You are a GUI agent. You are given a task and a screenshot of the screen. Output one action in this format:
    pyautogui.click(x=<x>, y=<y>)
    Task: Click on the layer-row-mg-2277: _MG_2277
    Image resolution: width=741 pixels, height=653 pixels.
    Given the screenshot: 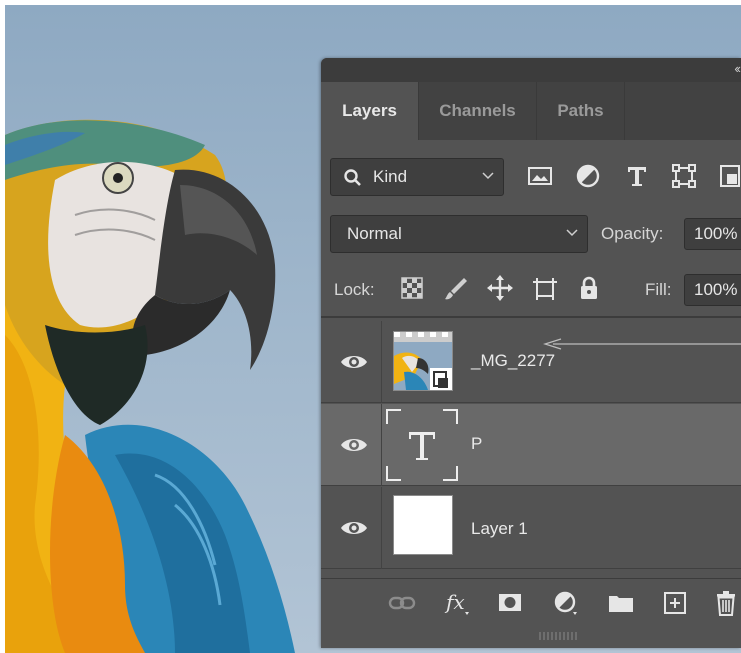 What is the action you would take?
    pyautogui.click(x=531, y=362)
    